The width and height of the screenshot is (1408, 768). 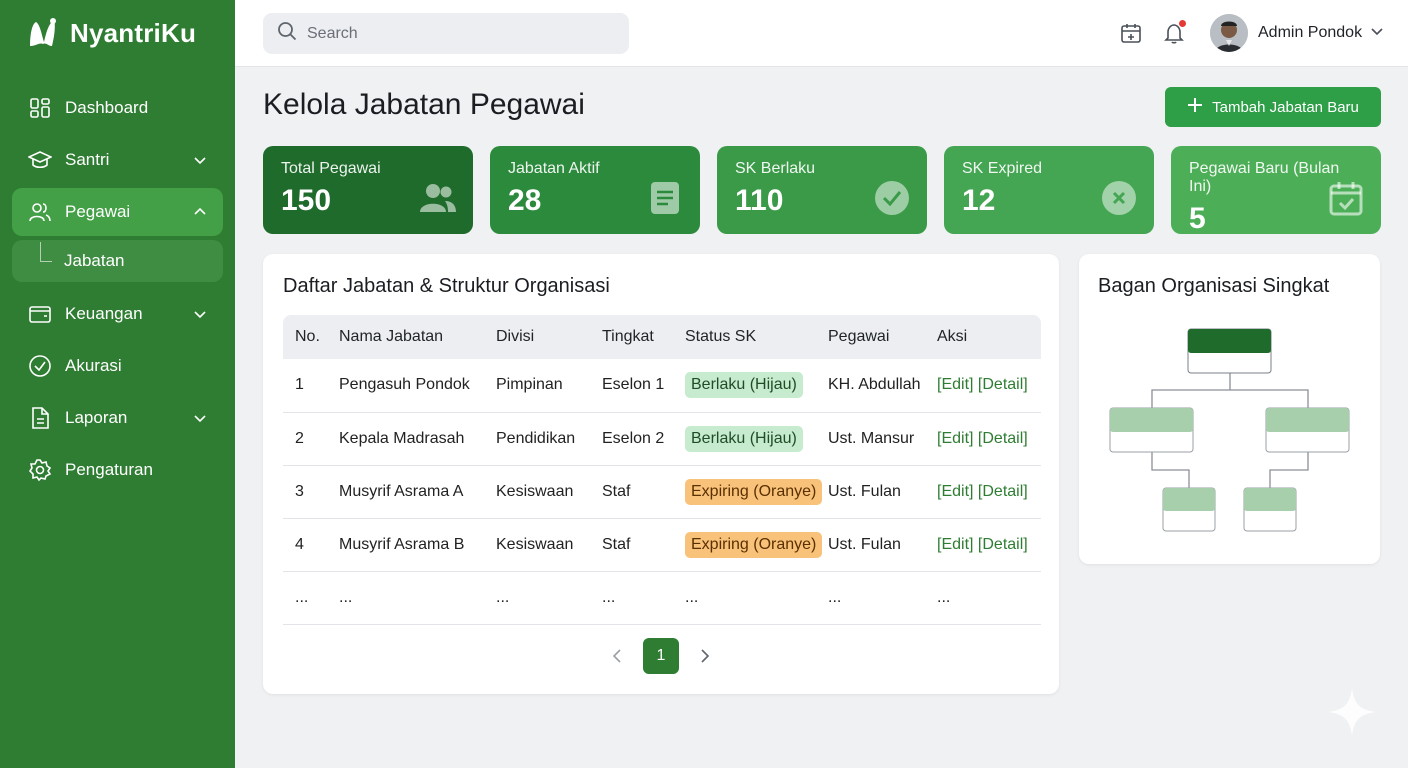 What do you see at coordinates (882, 337) in the screenshot?
I see `column-header-pegawai: Pegawai` at bounding box center [882, 337].